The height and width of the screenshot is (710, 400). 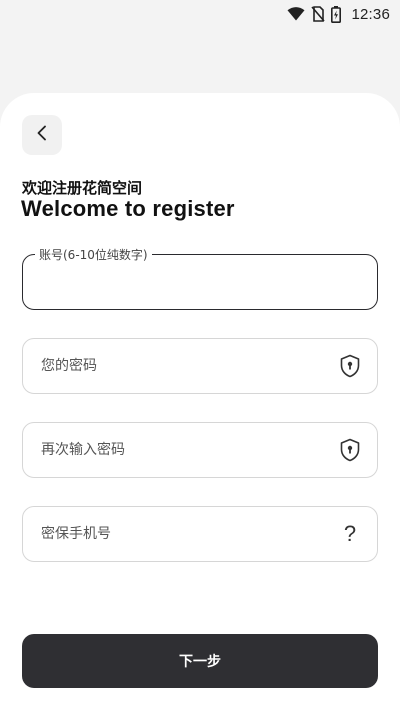 I want to click on back-button, so click(x=42, y=135).